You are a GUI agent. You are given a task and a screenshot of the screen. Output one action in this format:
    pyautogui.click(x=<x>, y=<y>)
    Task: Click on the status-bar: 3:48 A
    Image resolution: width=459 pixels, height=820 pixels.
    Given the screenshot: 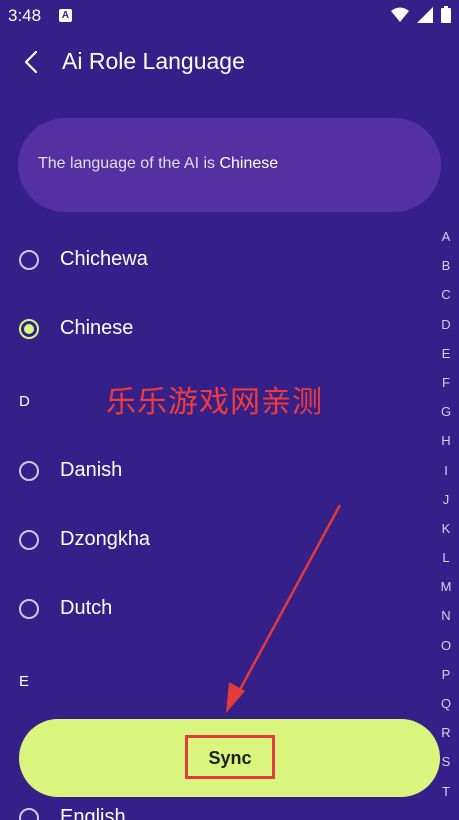 What is the action you would take?
    pyautogui.click(x=229, y=16)
    